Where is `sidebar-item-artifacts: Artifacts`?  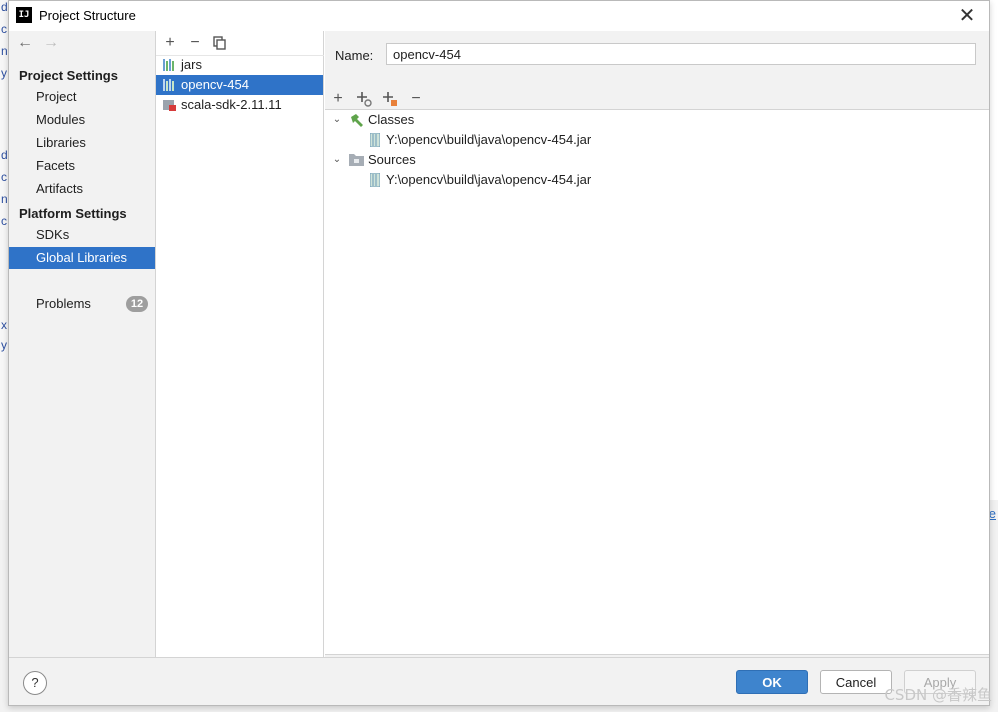
sidebar-item-artifacts: Artifacts is located at coordinates (82, 189).